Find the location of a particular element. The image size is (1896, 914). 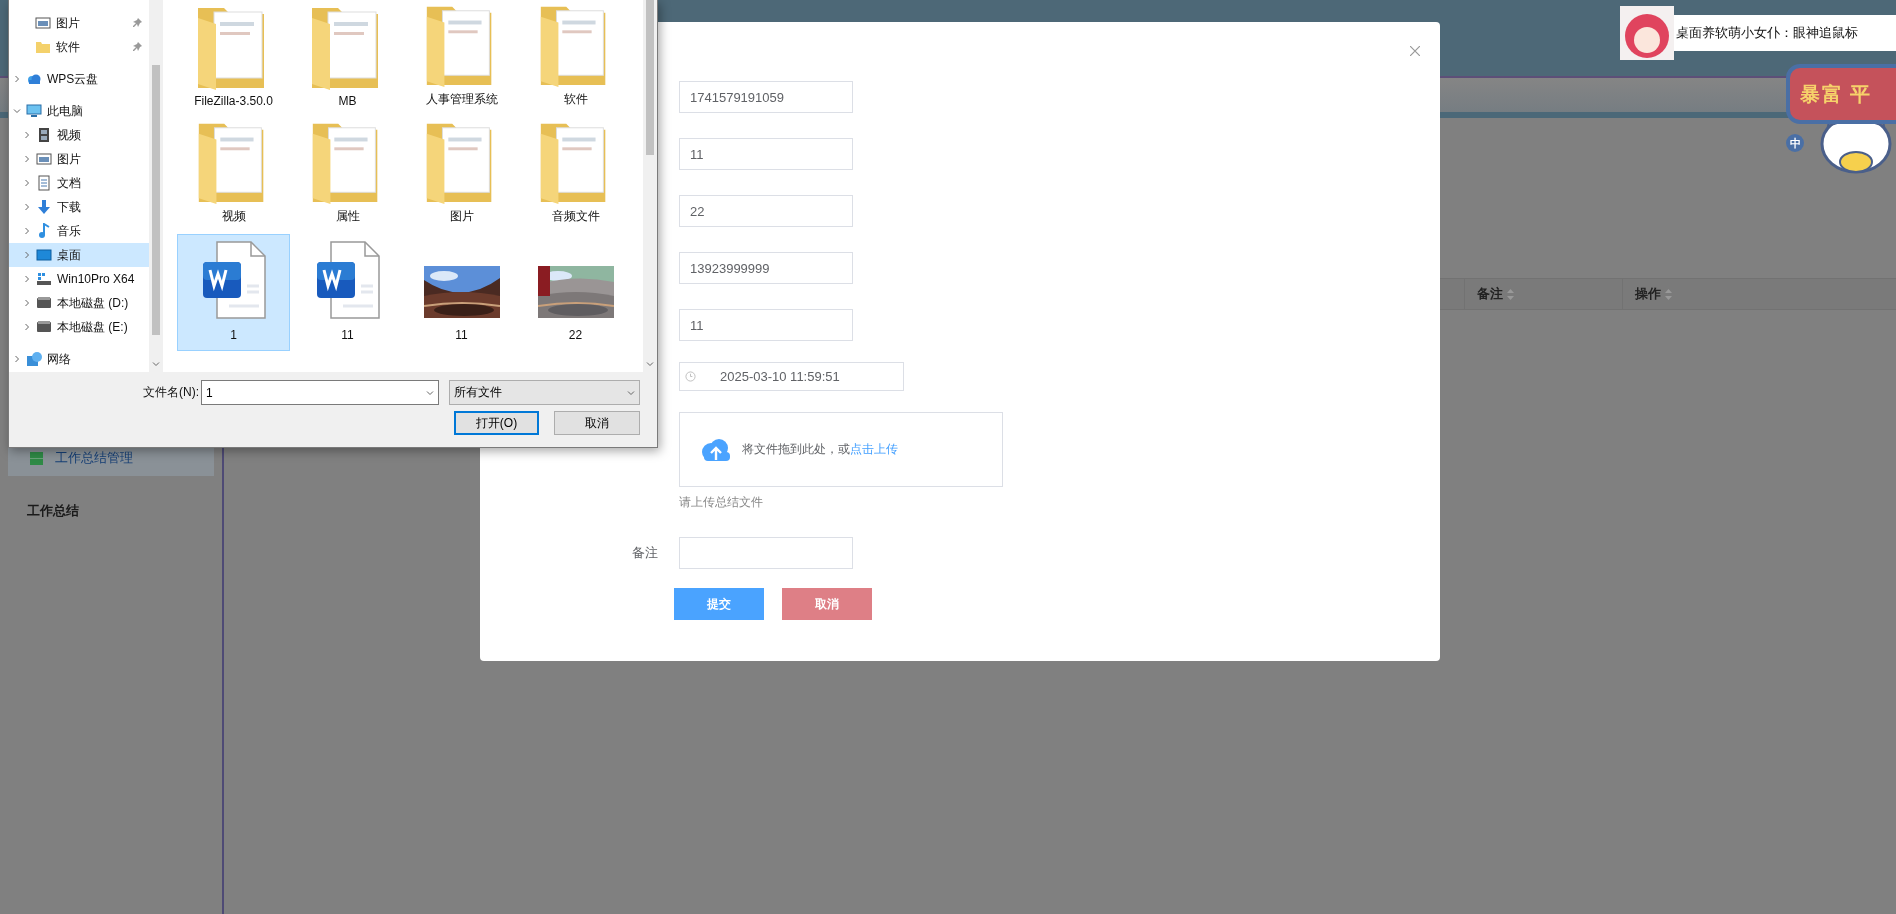

remark-field is located at coordinates (766, 553).